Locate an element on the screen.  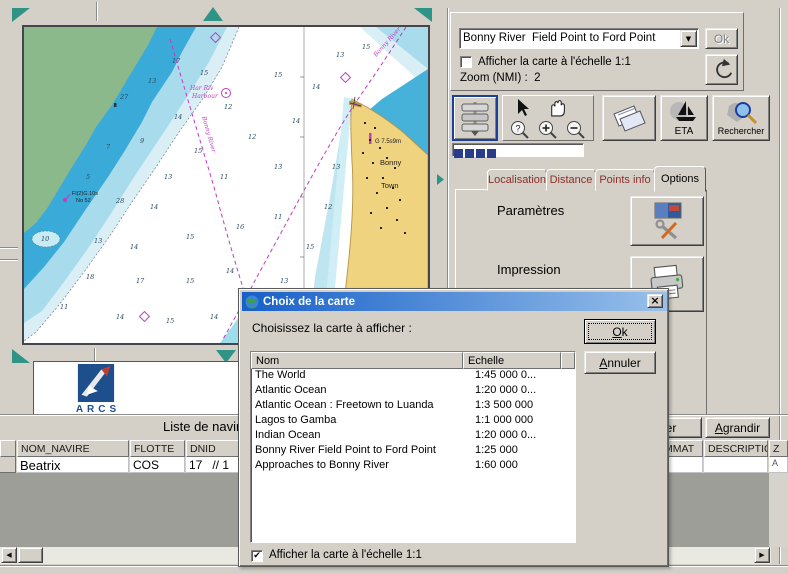
town-label-2: Town is located at coordinates (390, 185).